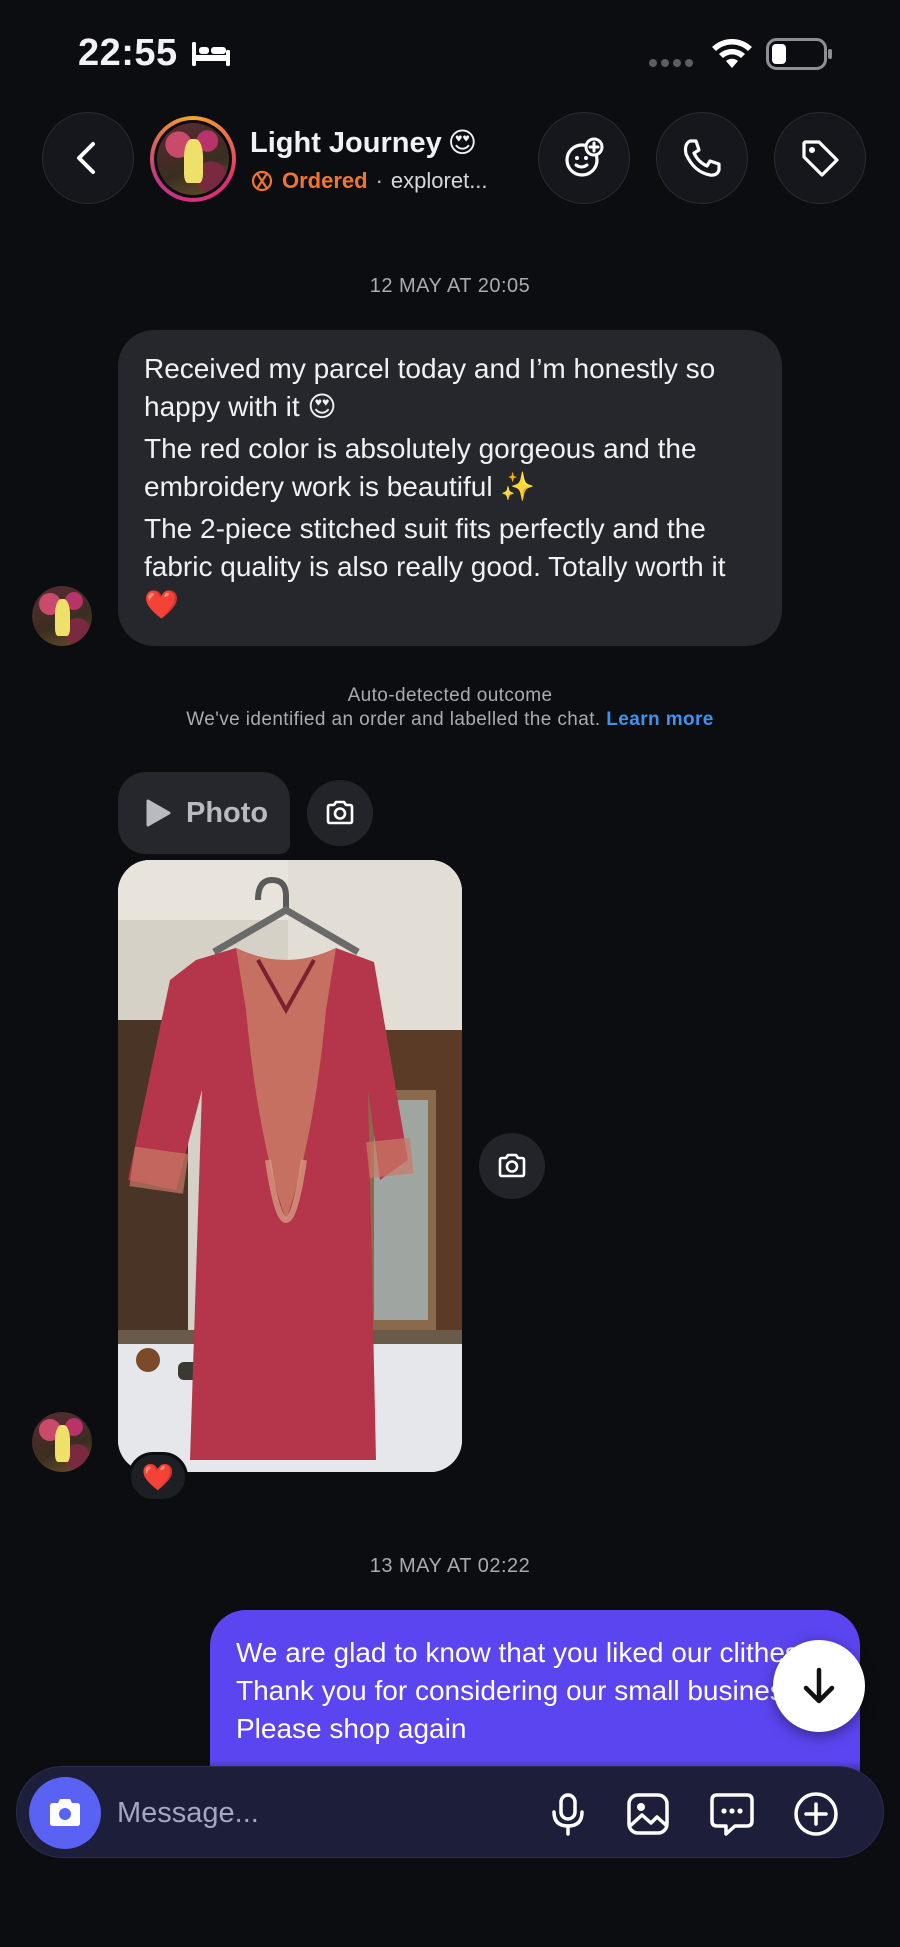  What do you see at coordinates (450, 55) in the screenshot?
I see `status-bar: 22:55` at bounding box center [450, 55].